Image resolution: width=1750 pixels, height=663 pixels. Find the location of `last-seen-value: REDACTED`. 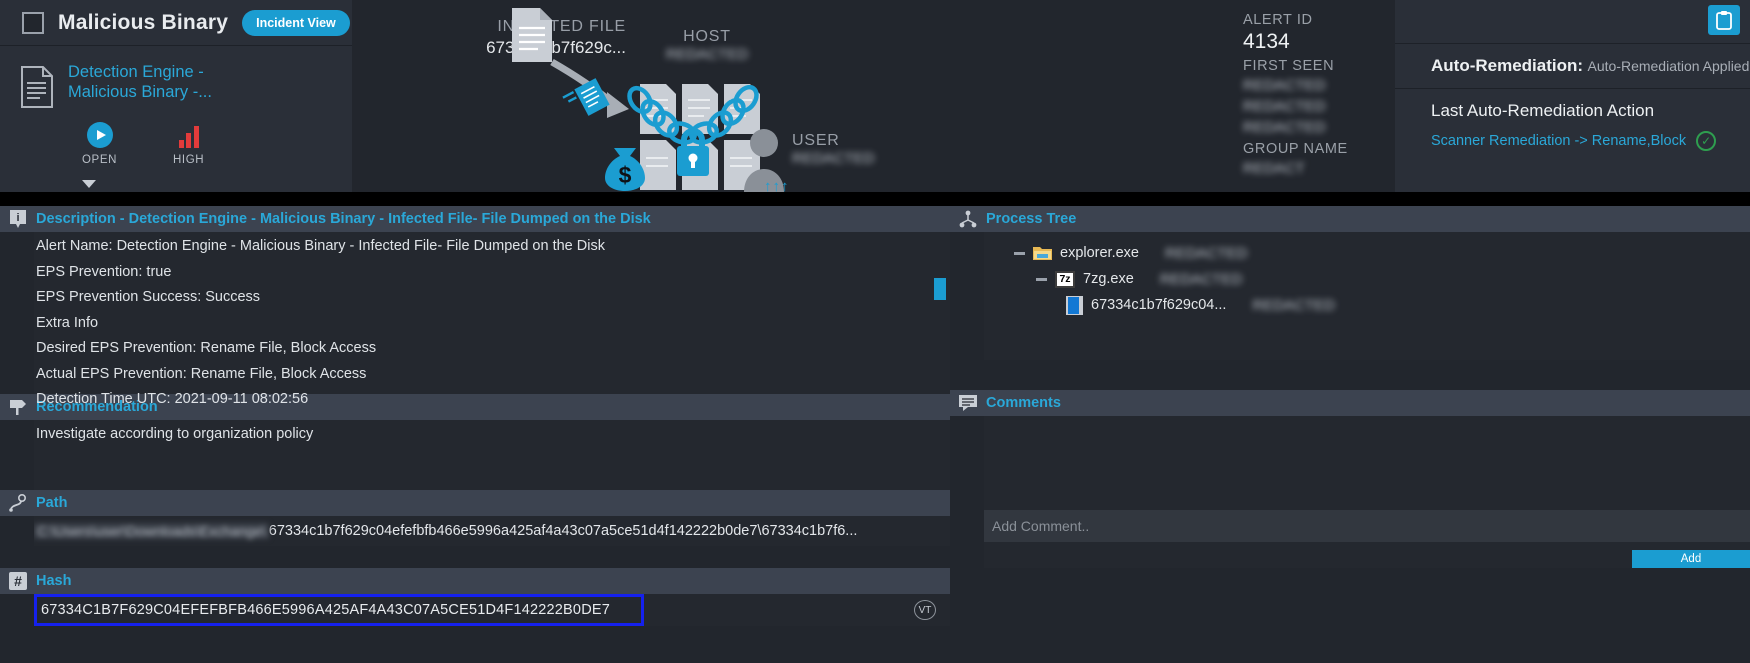

last-seen-value: REDACTED is located at coordinates (1284, 106).